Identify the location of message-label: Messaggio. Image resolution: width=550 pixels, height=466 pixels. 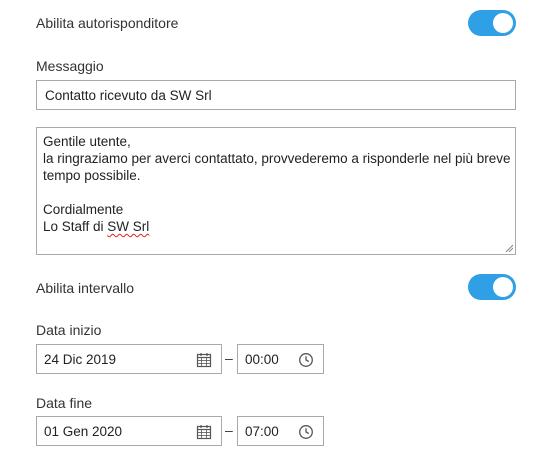
(70, 66).